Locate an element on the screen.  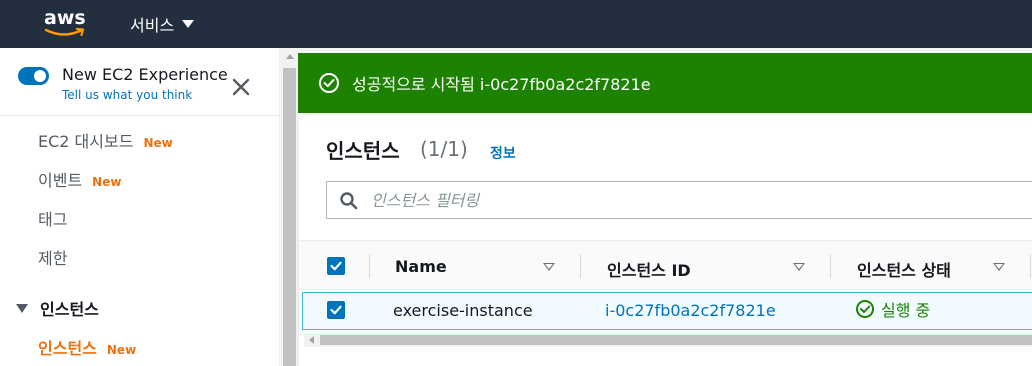
page-title: 인스턴스 is located at coordinates (363, 151).